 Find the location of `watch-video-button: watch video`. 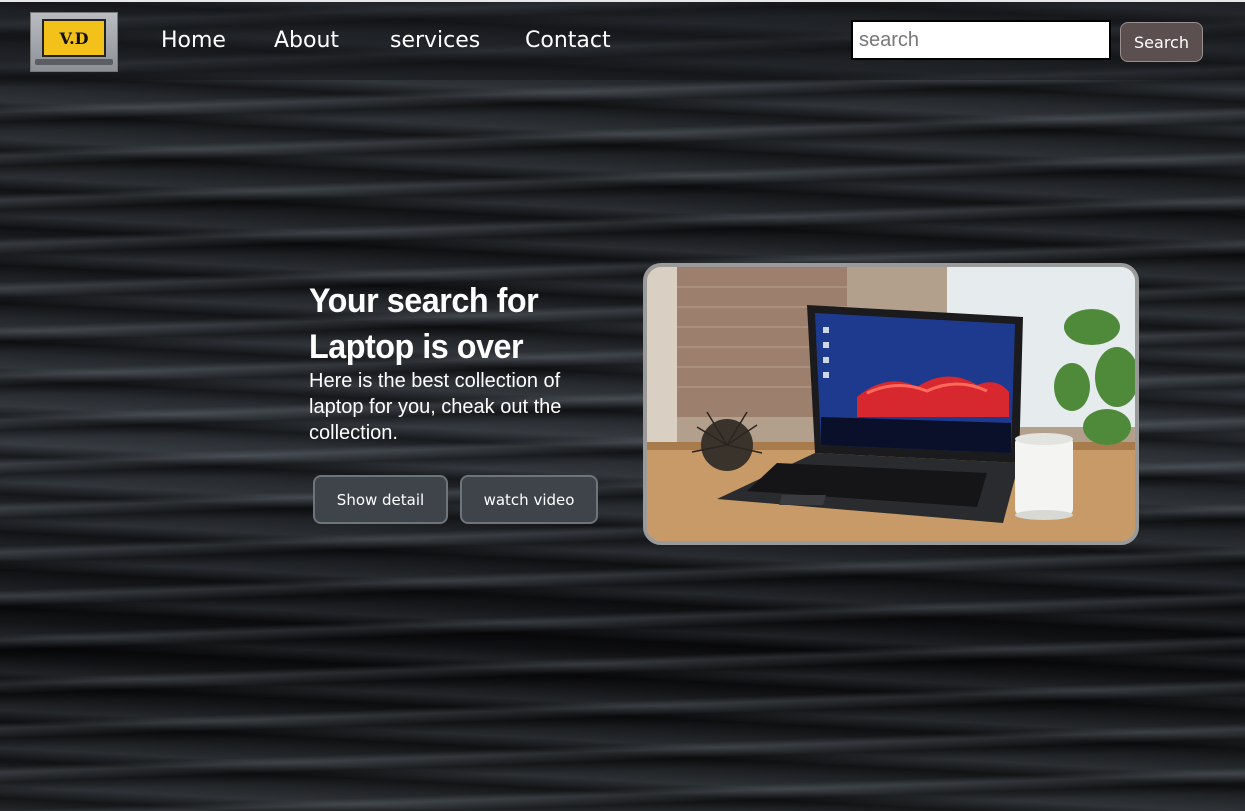

watch-video-button: watch video is located at coordinates (529, 499).